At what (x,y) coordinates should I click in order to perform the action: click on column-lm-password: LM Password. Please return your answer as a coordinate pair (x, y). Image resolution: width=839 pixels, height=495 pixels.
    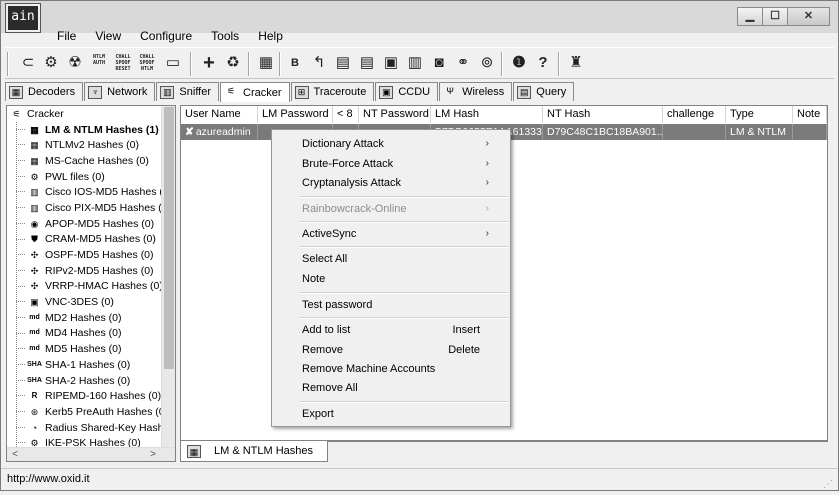
    Looking at the image, I should click on (295, 114).